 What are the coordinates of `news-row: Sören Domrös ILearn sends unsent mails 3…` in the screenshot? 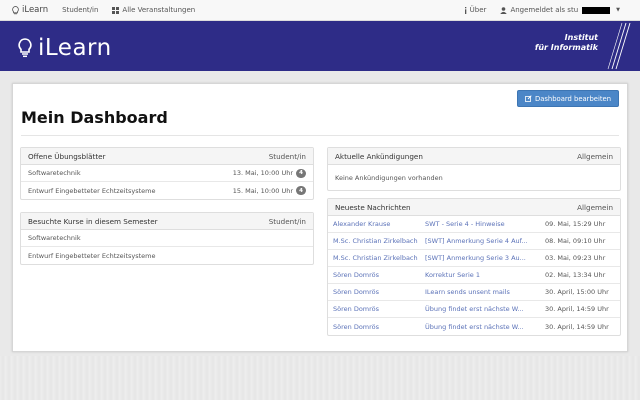 It's located at (474, 292).